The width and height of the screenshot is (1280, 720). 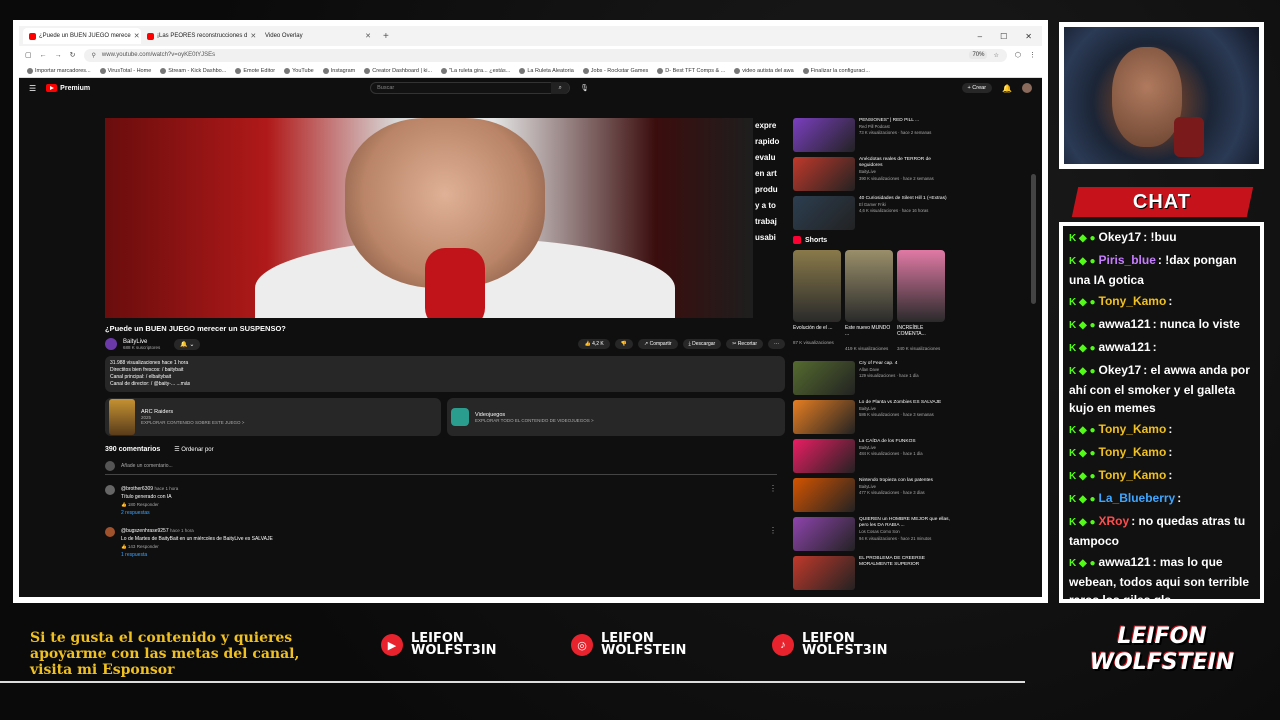 I want to click on like-button: 👍 4,2 K, so click(x=594, y=344).